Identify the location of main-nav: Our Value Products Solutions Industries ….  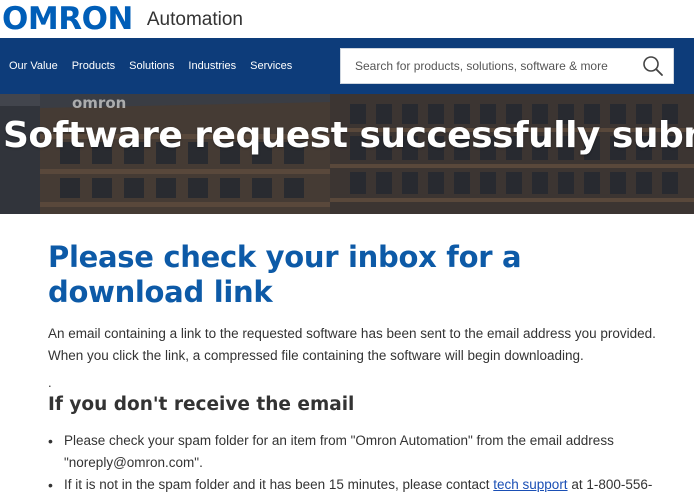
(347, 66).